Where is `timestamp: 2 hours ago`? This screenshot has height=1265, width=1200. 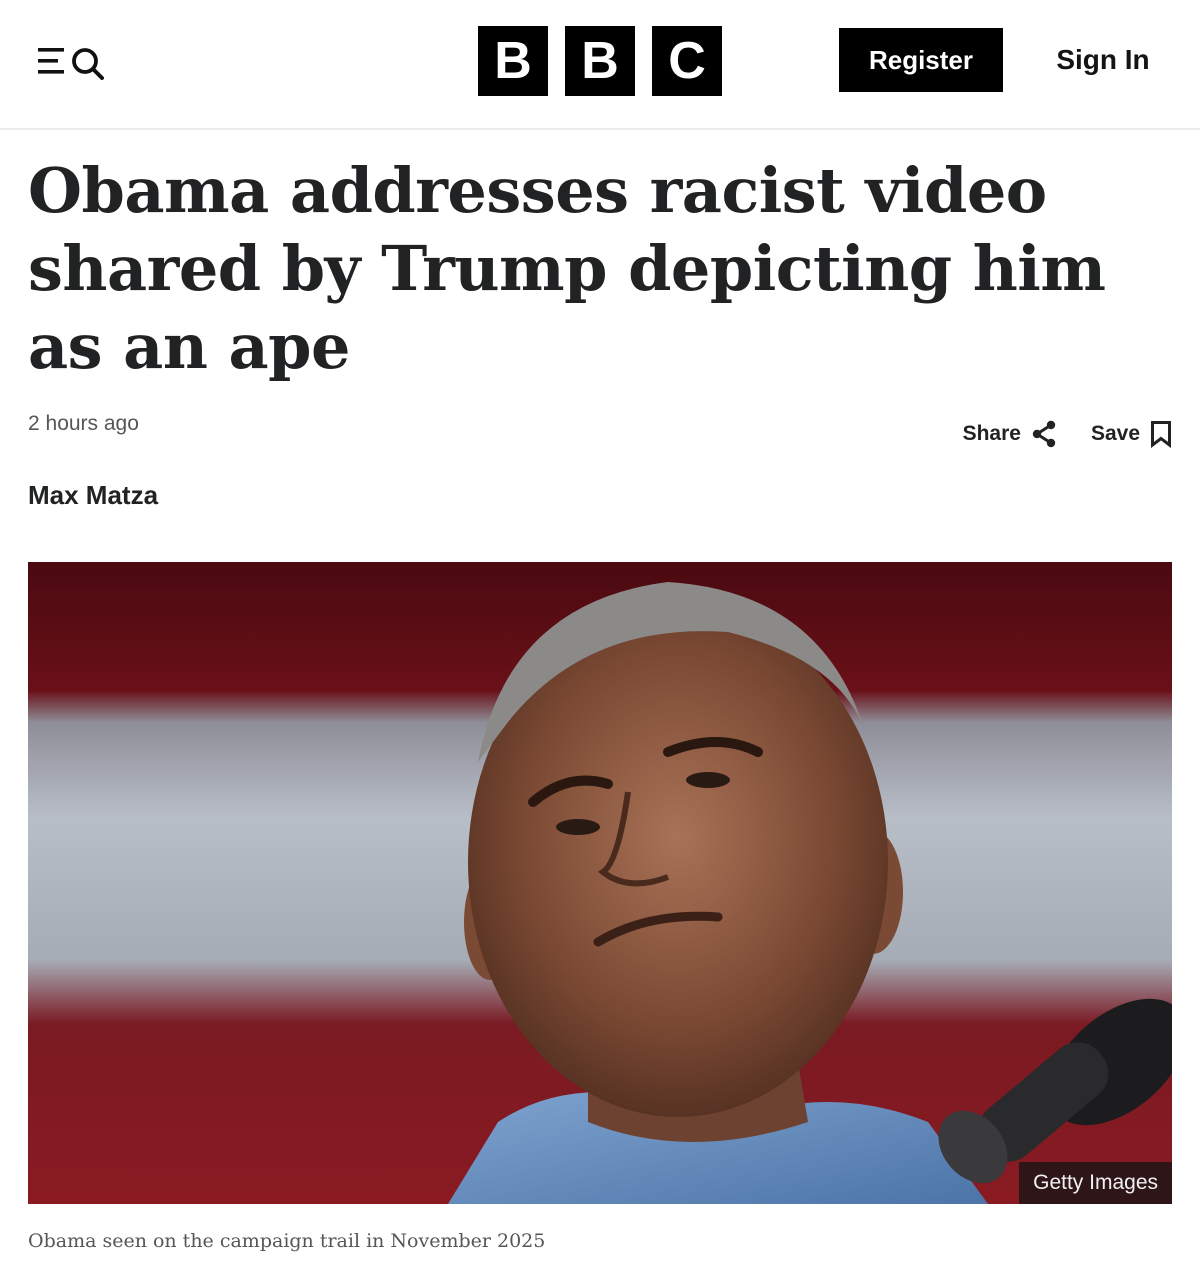 timestamp: 2 hours ago is located at coordinates (83, 423).